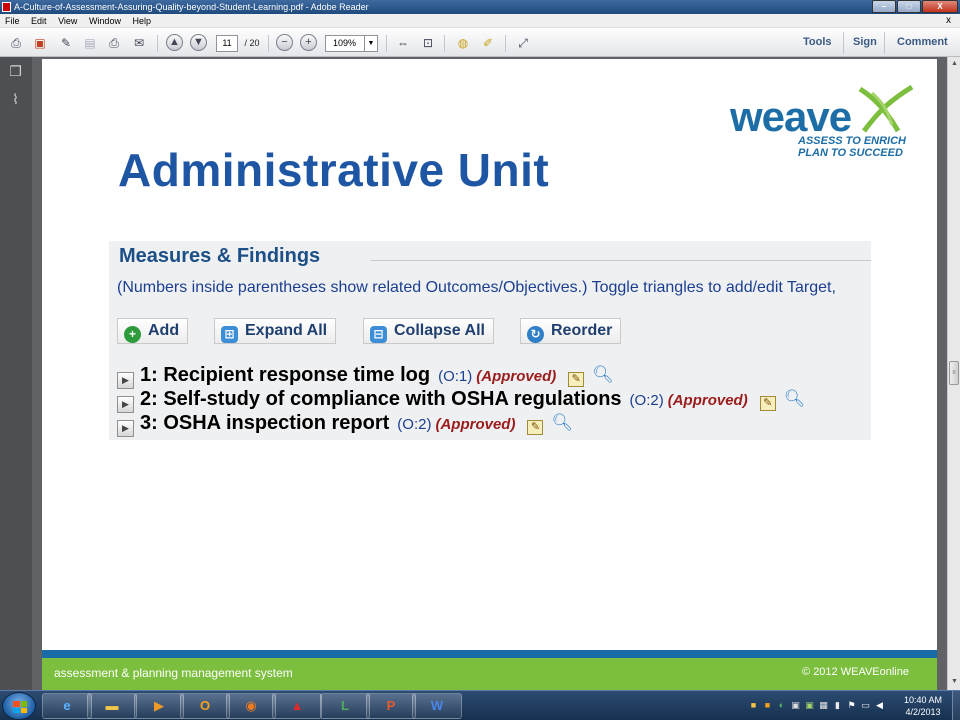 The height and width of the screenshot is (720, 960). What do you see at coordinates (205, 706) in the screenshot?
I see `outlook-icon: O` at bounding box center [205, 706].